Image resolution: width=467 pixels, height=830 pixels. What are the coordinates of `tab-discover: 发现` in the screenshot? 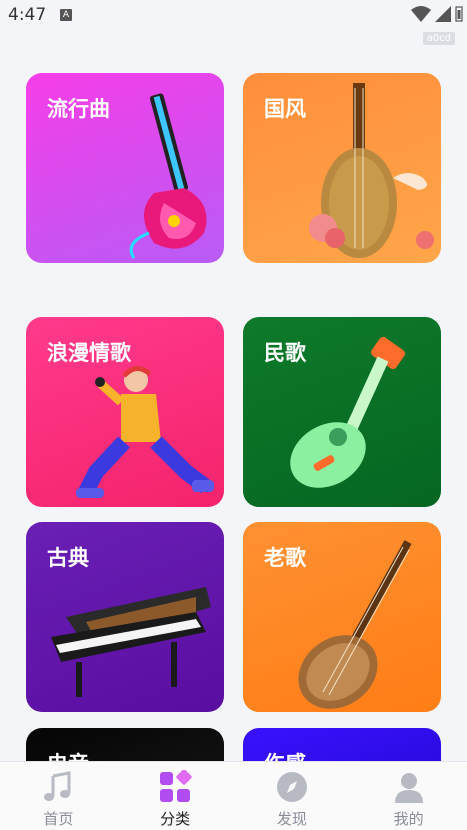 It's located at (292, 796).